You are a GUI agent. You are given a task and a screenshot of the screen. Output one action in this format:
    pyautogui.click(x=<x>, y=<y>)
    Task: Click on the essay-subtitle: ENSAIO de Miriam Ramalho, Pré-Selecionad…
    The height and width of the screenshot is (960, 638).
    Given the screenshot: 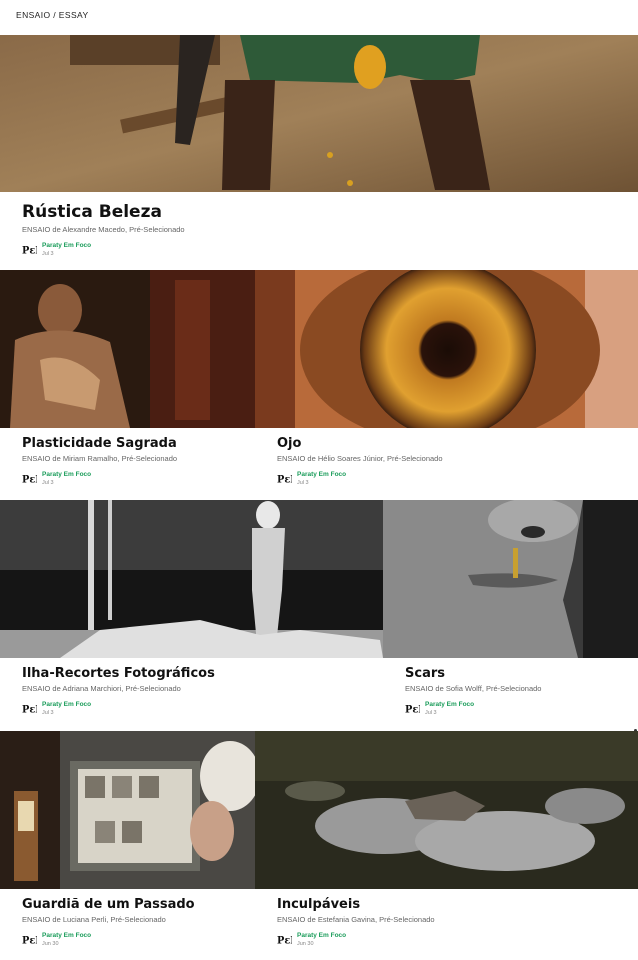 What is the action you would take?
    pyautogui.click(x=100, y=458)
    